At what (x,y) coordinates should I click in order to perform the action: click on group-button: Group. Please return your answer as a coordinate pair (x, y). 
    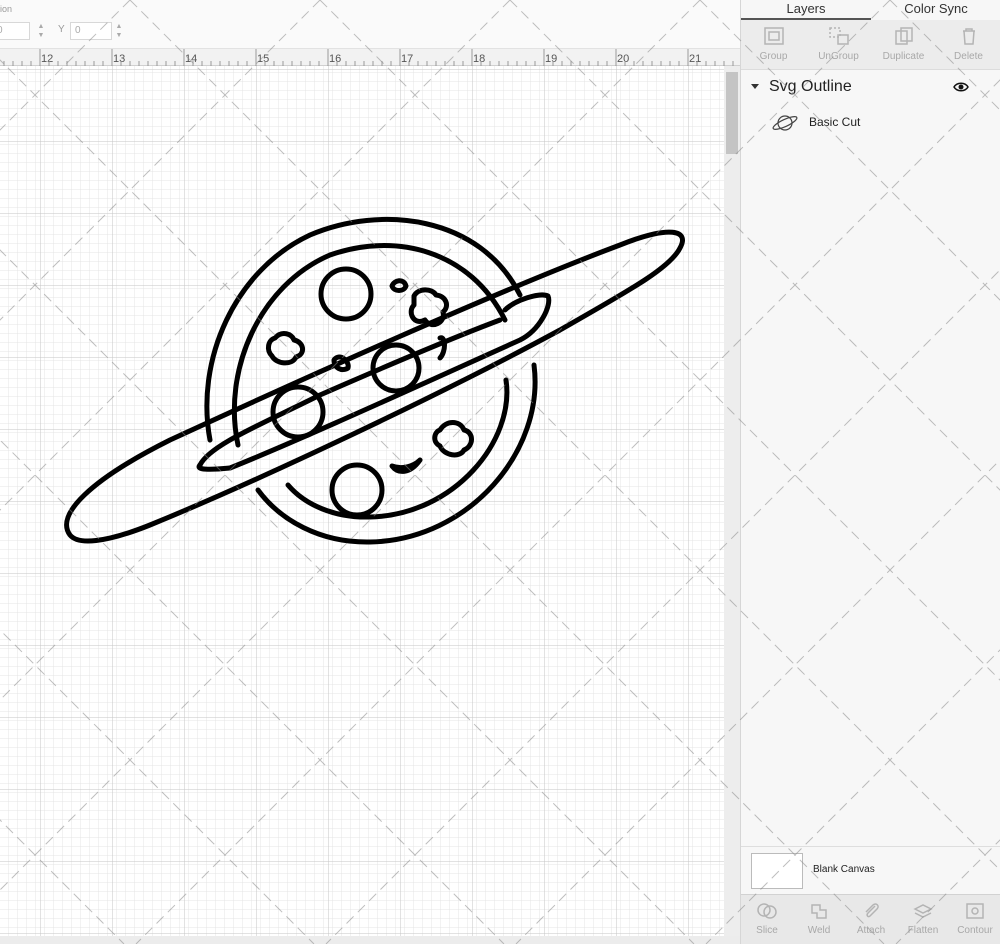
    Looking at the image, I should click on (773, 45).